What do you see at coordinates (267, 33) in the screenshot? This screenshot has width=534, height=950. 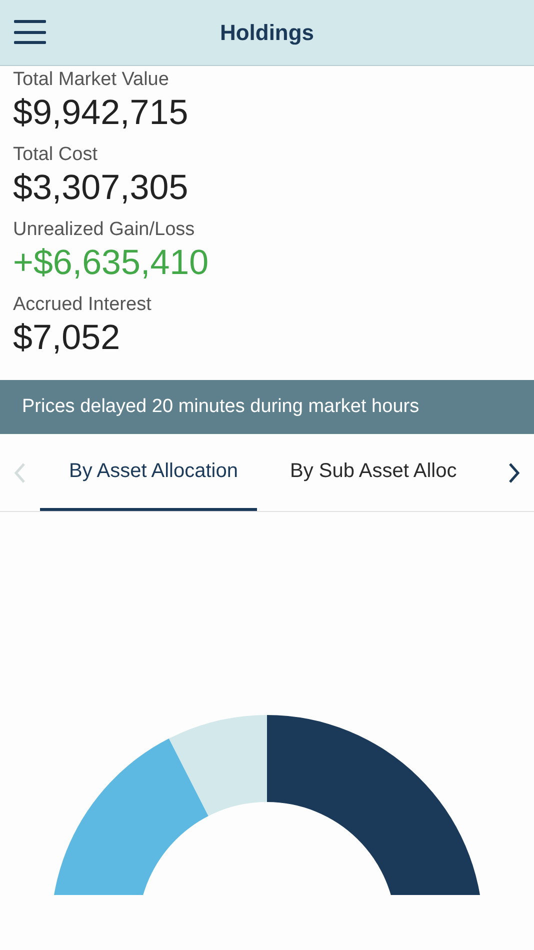 I see `page-title: Holdings` at bounding box center [267, 33].